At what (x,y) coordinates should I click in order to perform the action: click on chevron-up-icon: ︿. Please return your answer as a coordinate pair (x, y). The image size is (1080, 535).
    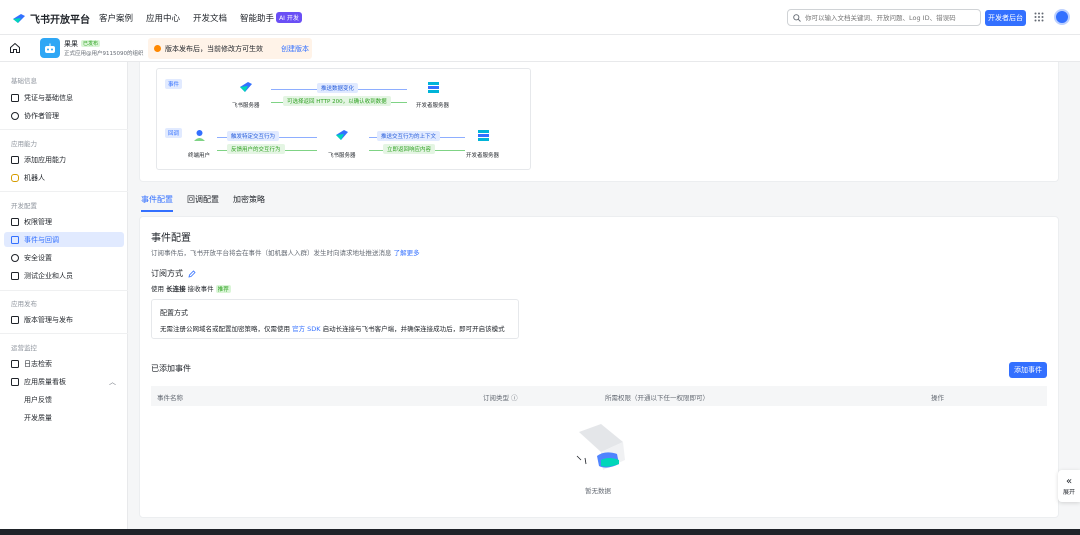
    Looking at the image, I should click on (112, 382).